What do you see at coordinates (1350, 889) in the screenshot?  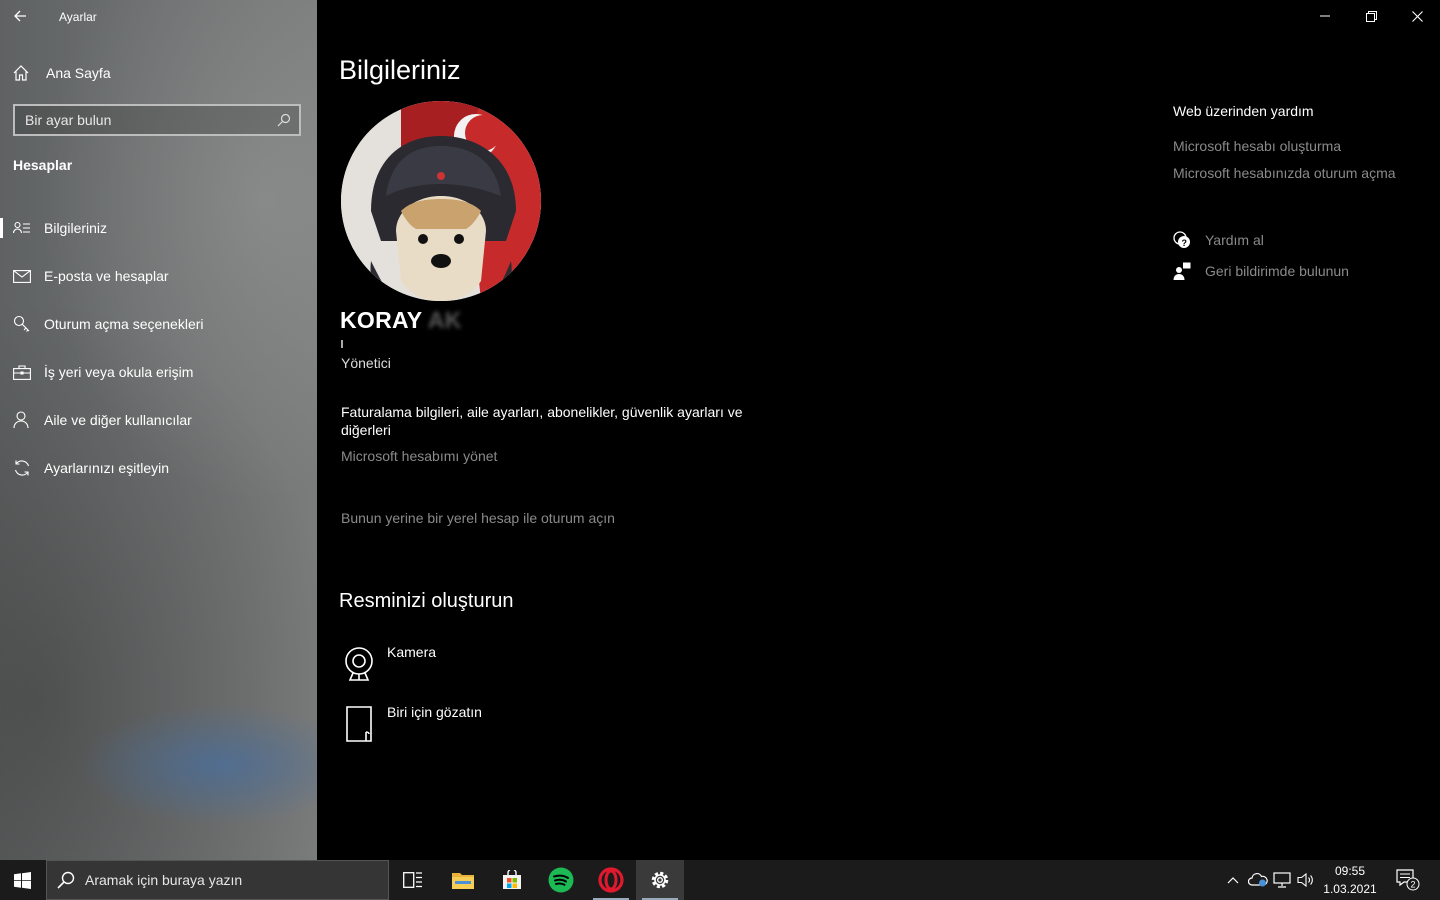 I see `clock-date: 1.03.2021` at bounding box center [1350, 889].